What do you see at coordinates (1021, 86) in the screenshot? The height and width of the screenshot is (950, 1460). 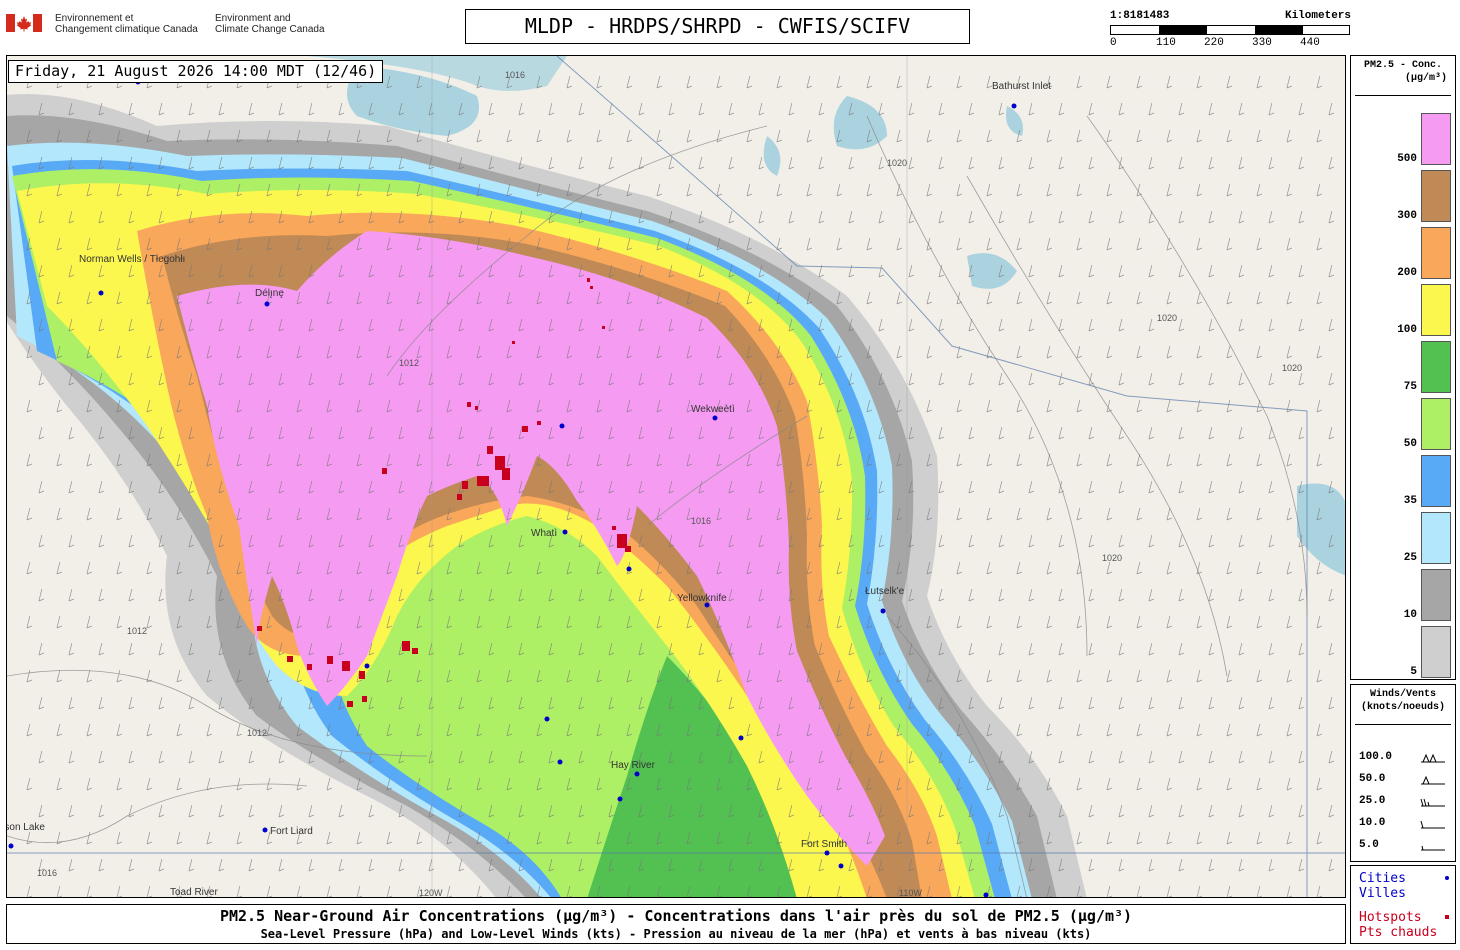 I see `svg-text: Bathurst Inlet` at bounding box center [1021, 86].